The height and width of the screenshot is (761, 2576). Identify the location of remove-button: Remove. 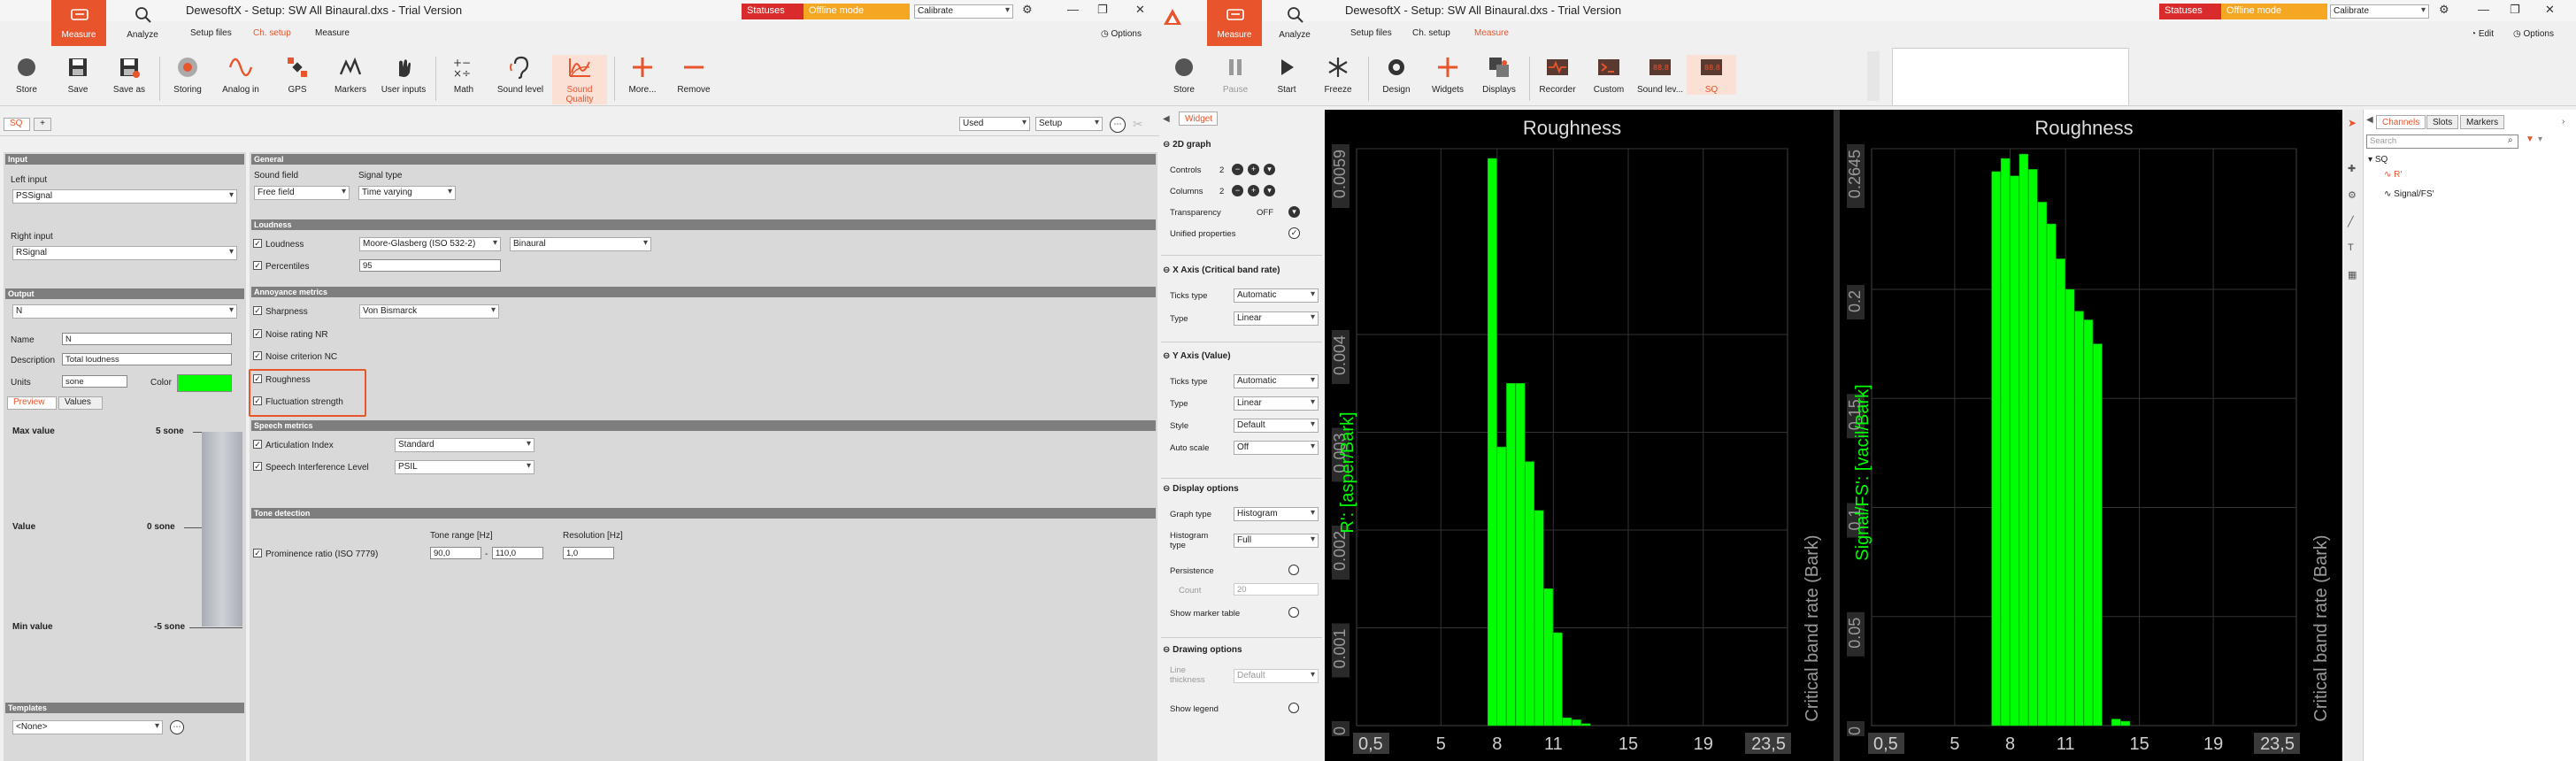
(694, 75).